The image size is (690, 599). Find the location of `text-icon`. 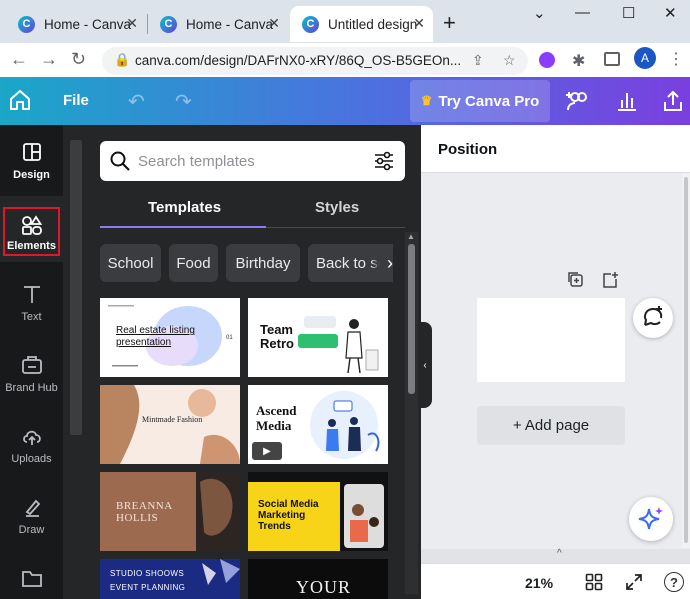

text-icon is located at coordinates (31, 294).